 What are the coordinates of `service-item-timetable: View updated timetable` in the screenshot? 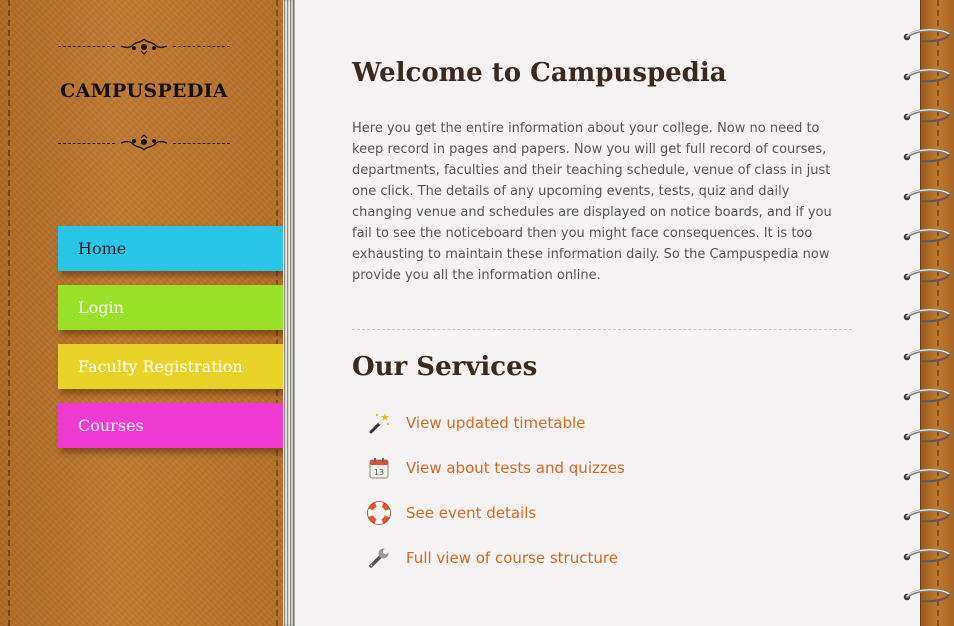 It's located at (476, 423).